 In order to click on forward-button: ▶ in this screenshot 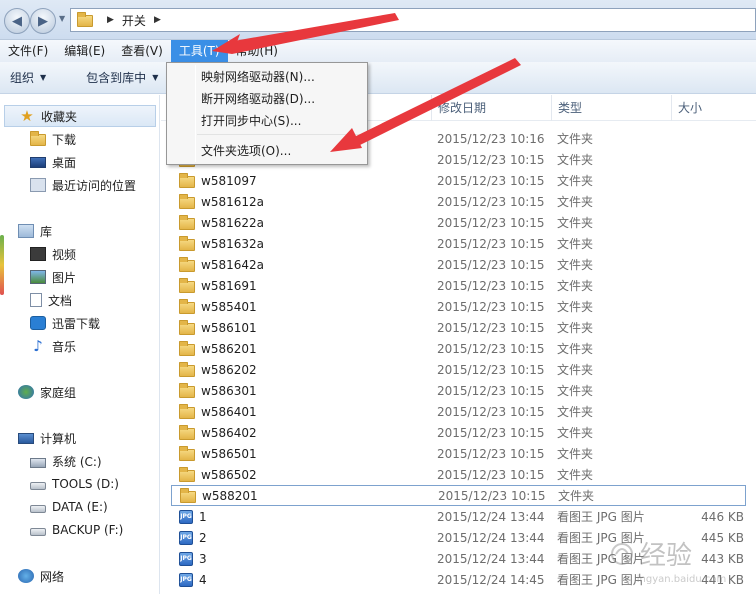, I will do `click(43, 21)`.